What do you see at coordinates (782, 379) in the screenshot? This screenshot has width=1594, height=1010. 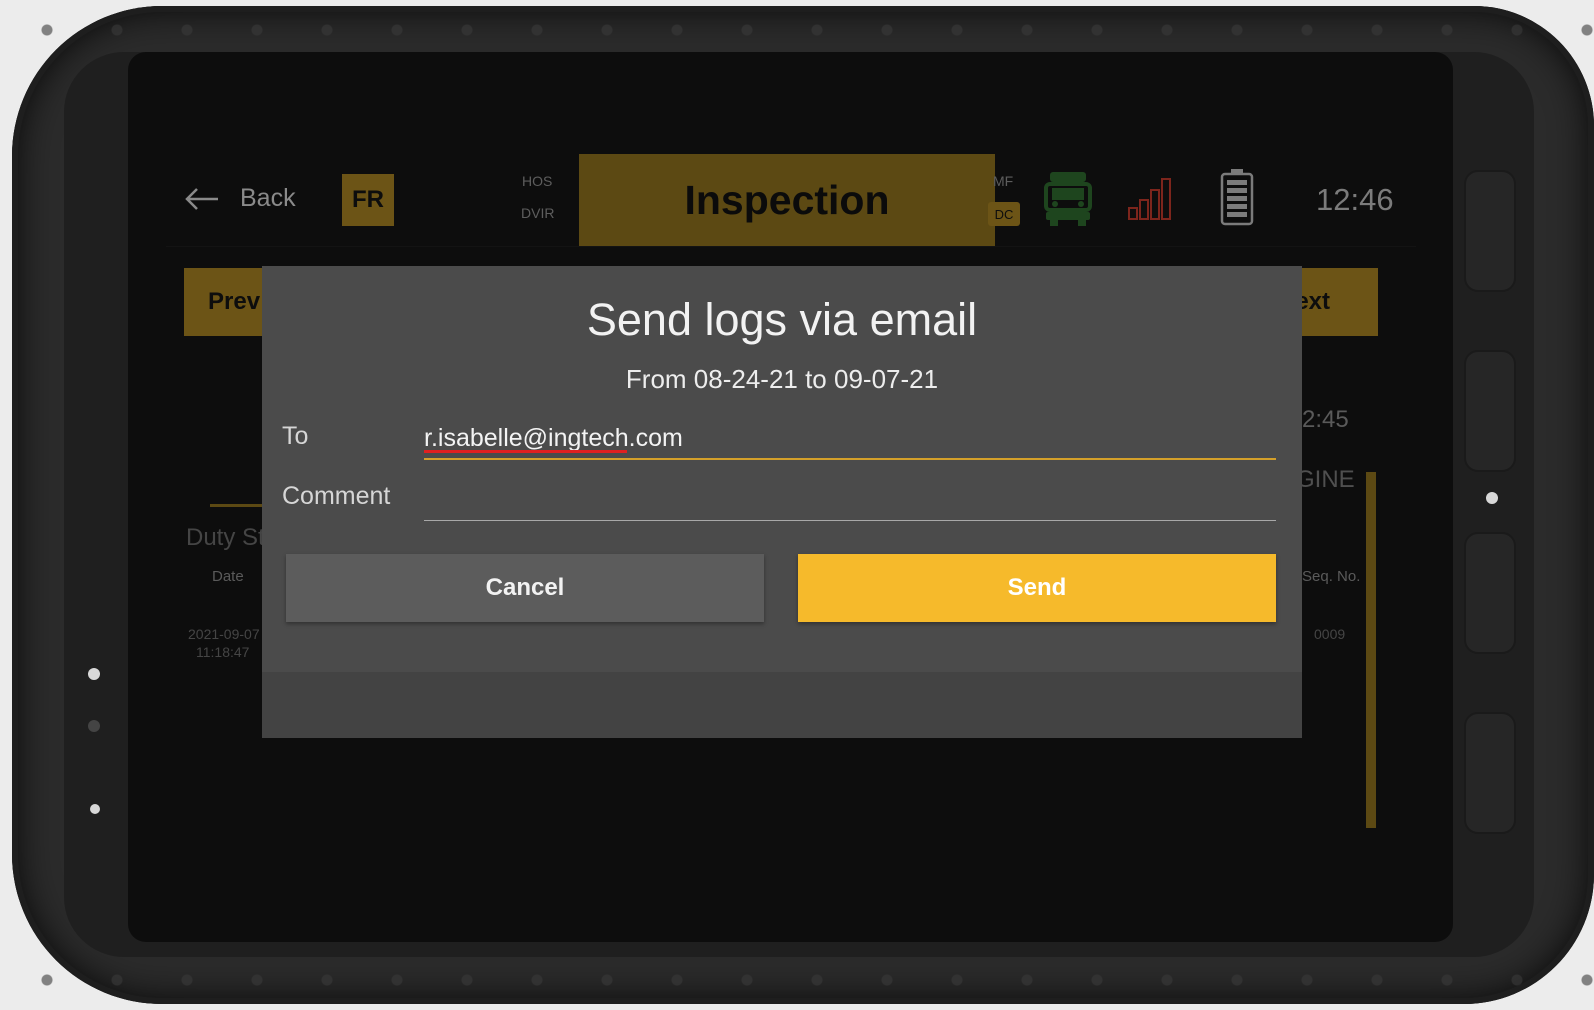 I see `dialog-date-range: From 08-24-21 to 09-07-21` at bounding box center [782, 379].